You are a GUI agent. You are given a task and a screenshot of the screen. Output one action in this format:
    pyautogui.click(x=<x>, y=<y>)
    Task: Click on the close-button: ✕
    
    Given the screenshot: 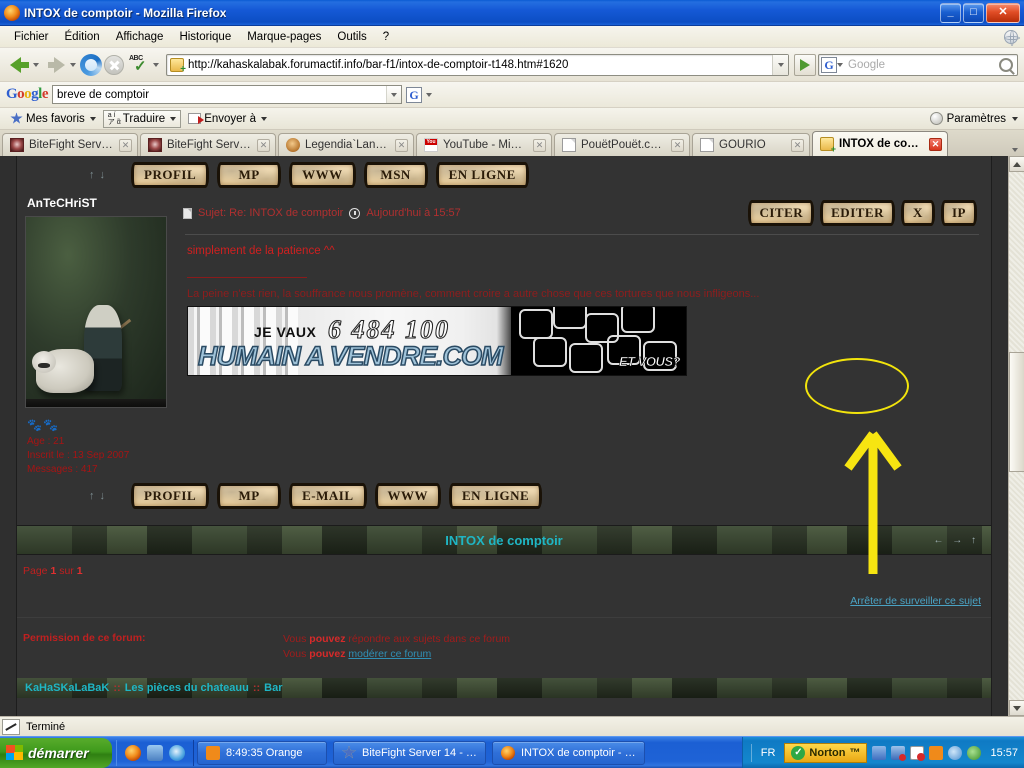 What is the action you would take?
    pyautogui.click(x=1003, y=12)
    